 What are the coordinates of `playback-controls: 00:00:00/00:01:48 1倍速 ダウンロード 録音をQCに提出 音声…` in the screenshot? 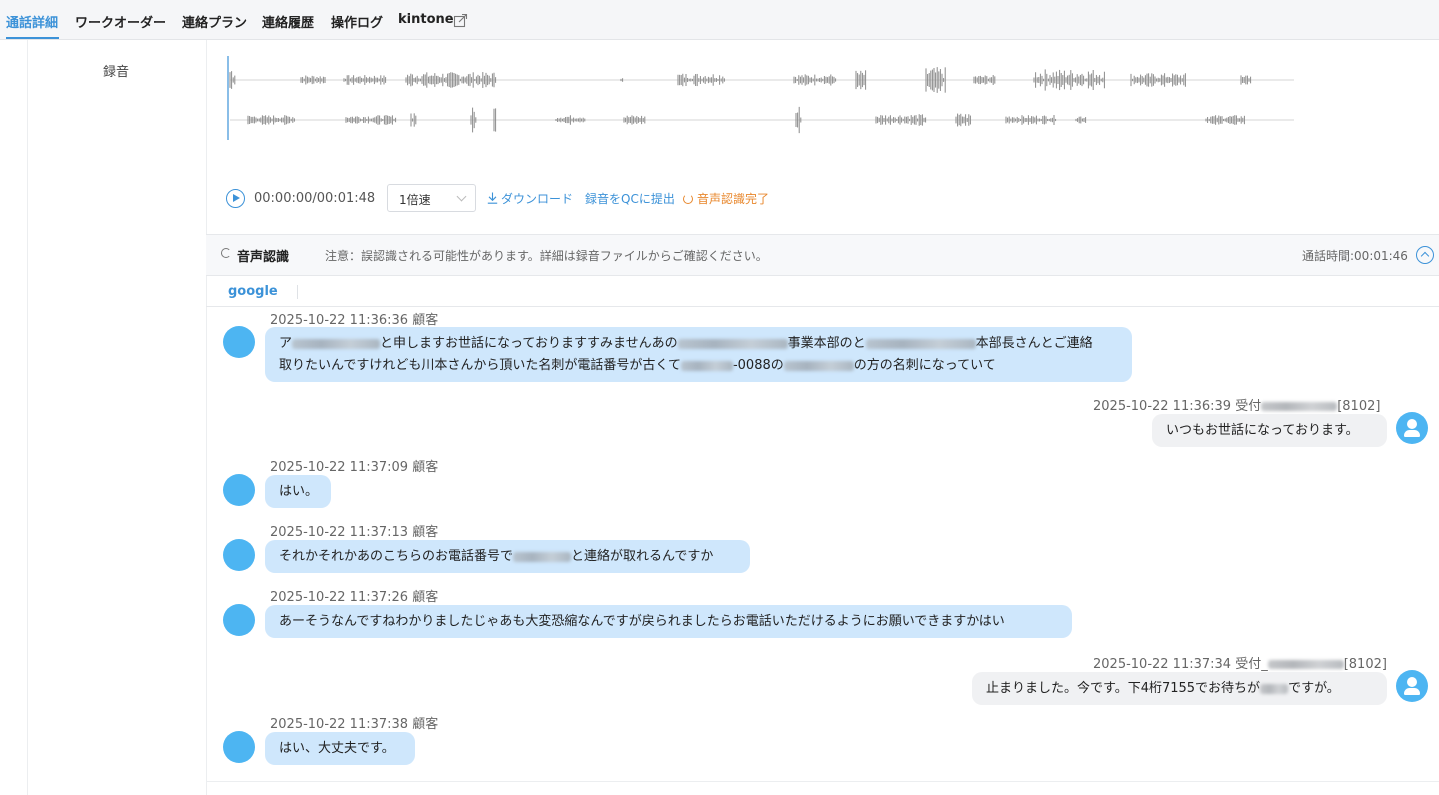 It's located at (576, 199).